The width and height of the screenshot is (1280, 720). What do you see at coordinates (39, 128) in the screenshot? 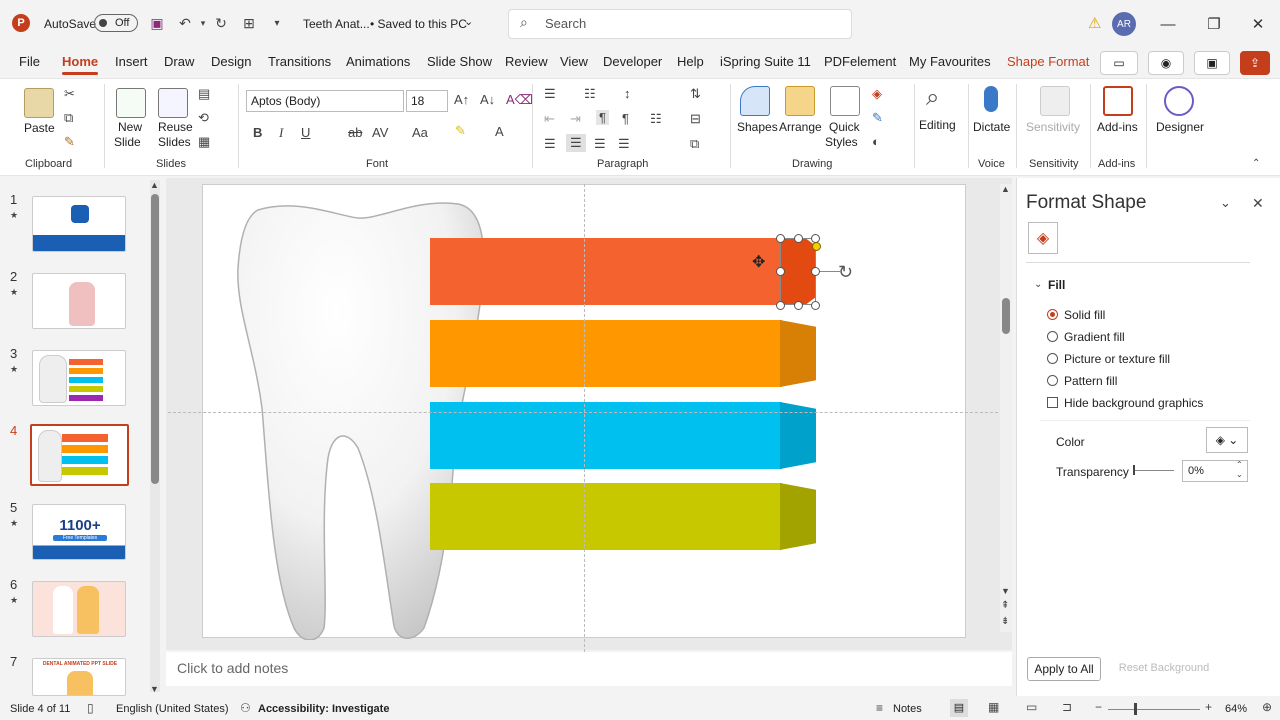
I see `paste-button: Paste` at bounding box center [39, 128].